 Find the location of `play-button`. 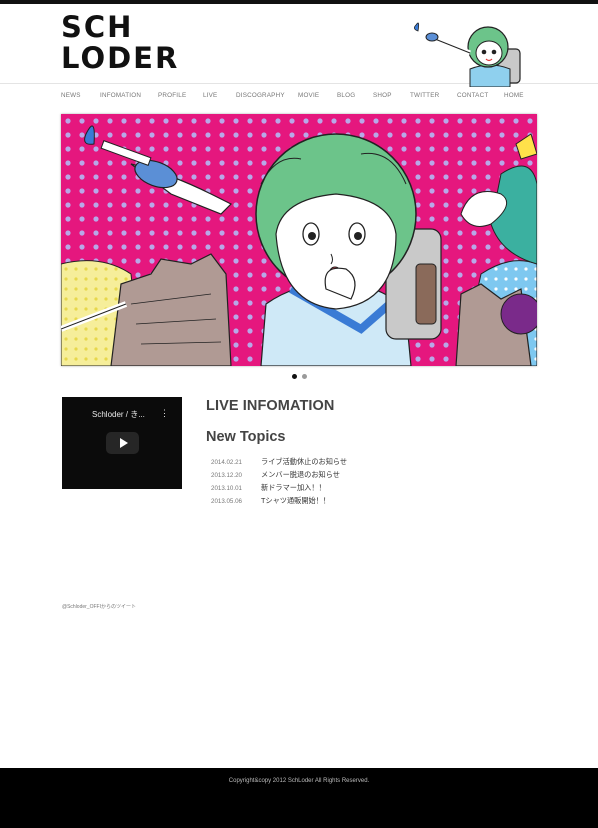

play-button is located at coordinates (122, 443).